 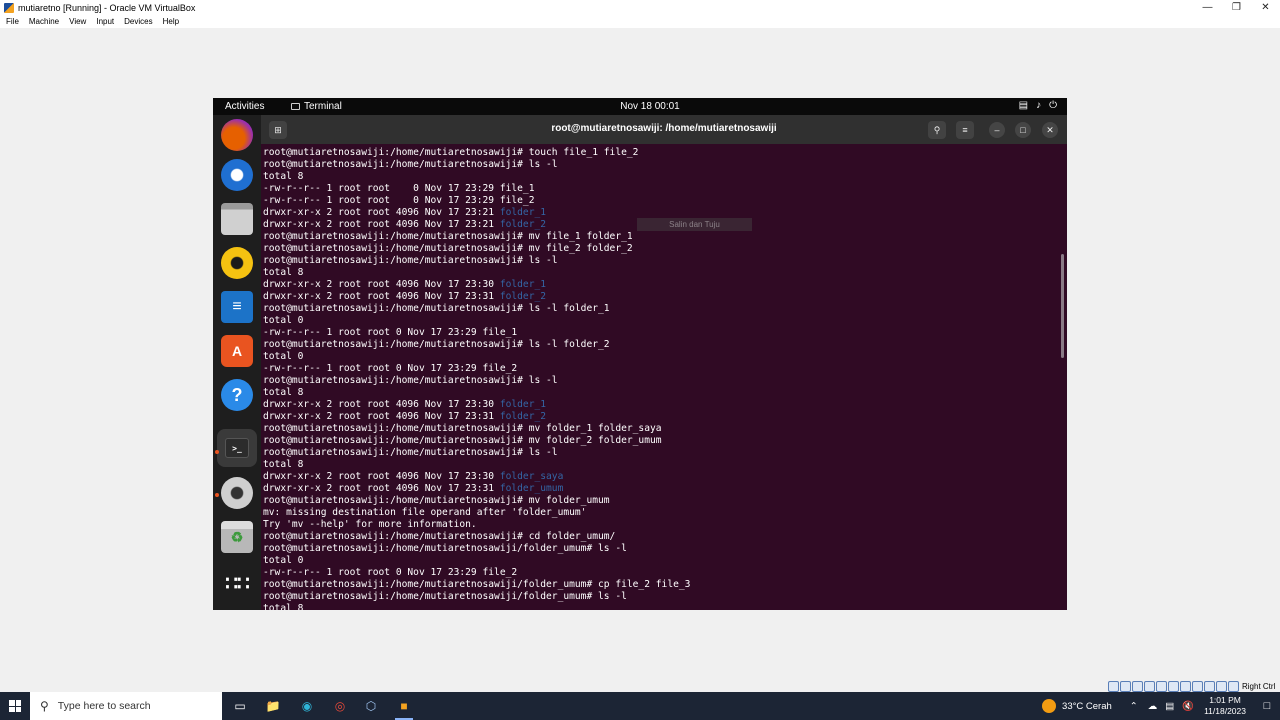 I want to click on optical-drive-icon, so click(x=1125, y=686).